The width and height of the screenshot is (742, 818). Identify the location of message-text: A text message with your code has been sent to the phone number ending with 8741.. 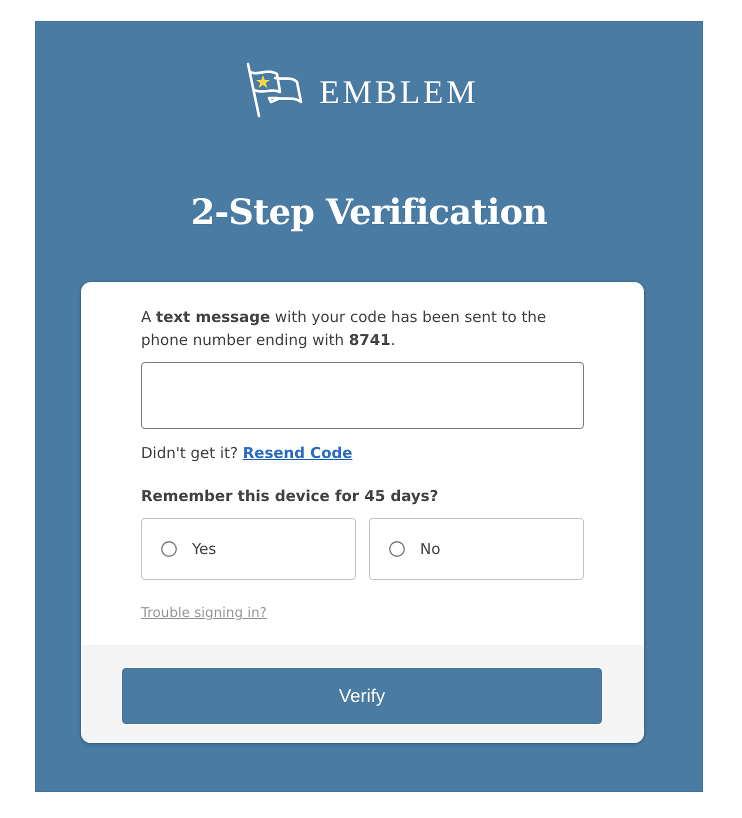
(344, 329).